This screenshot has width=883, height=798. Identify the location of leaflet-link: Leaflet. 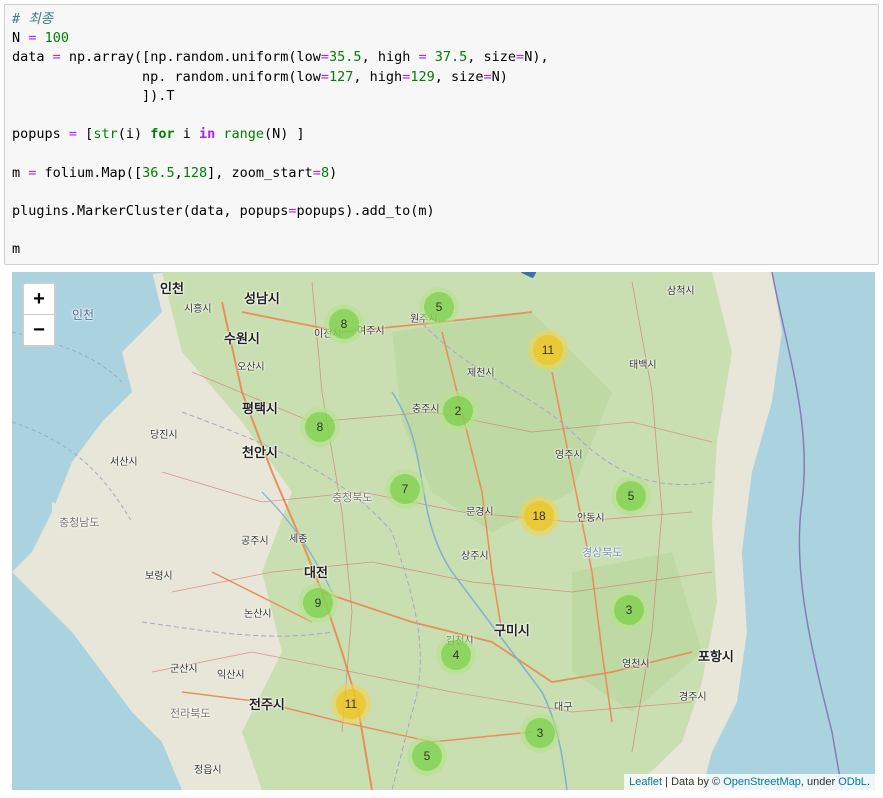
(645, 782).